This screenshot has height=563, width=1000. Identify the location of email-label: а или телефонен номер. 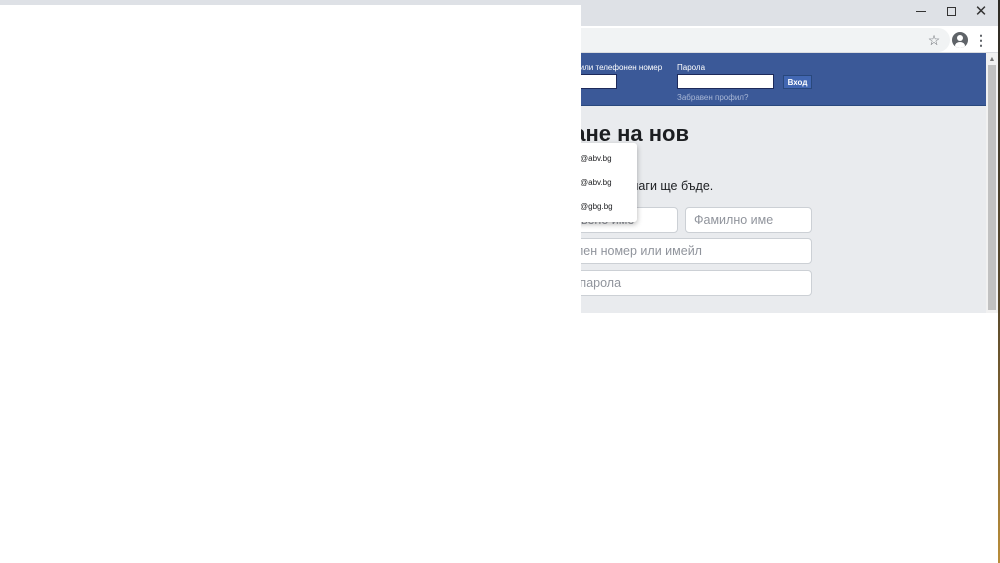
(618, 67).